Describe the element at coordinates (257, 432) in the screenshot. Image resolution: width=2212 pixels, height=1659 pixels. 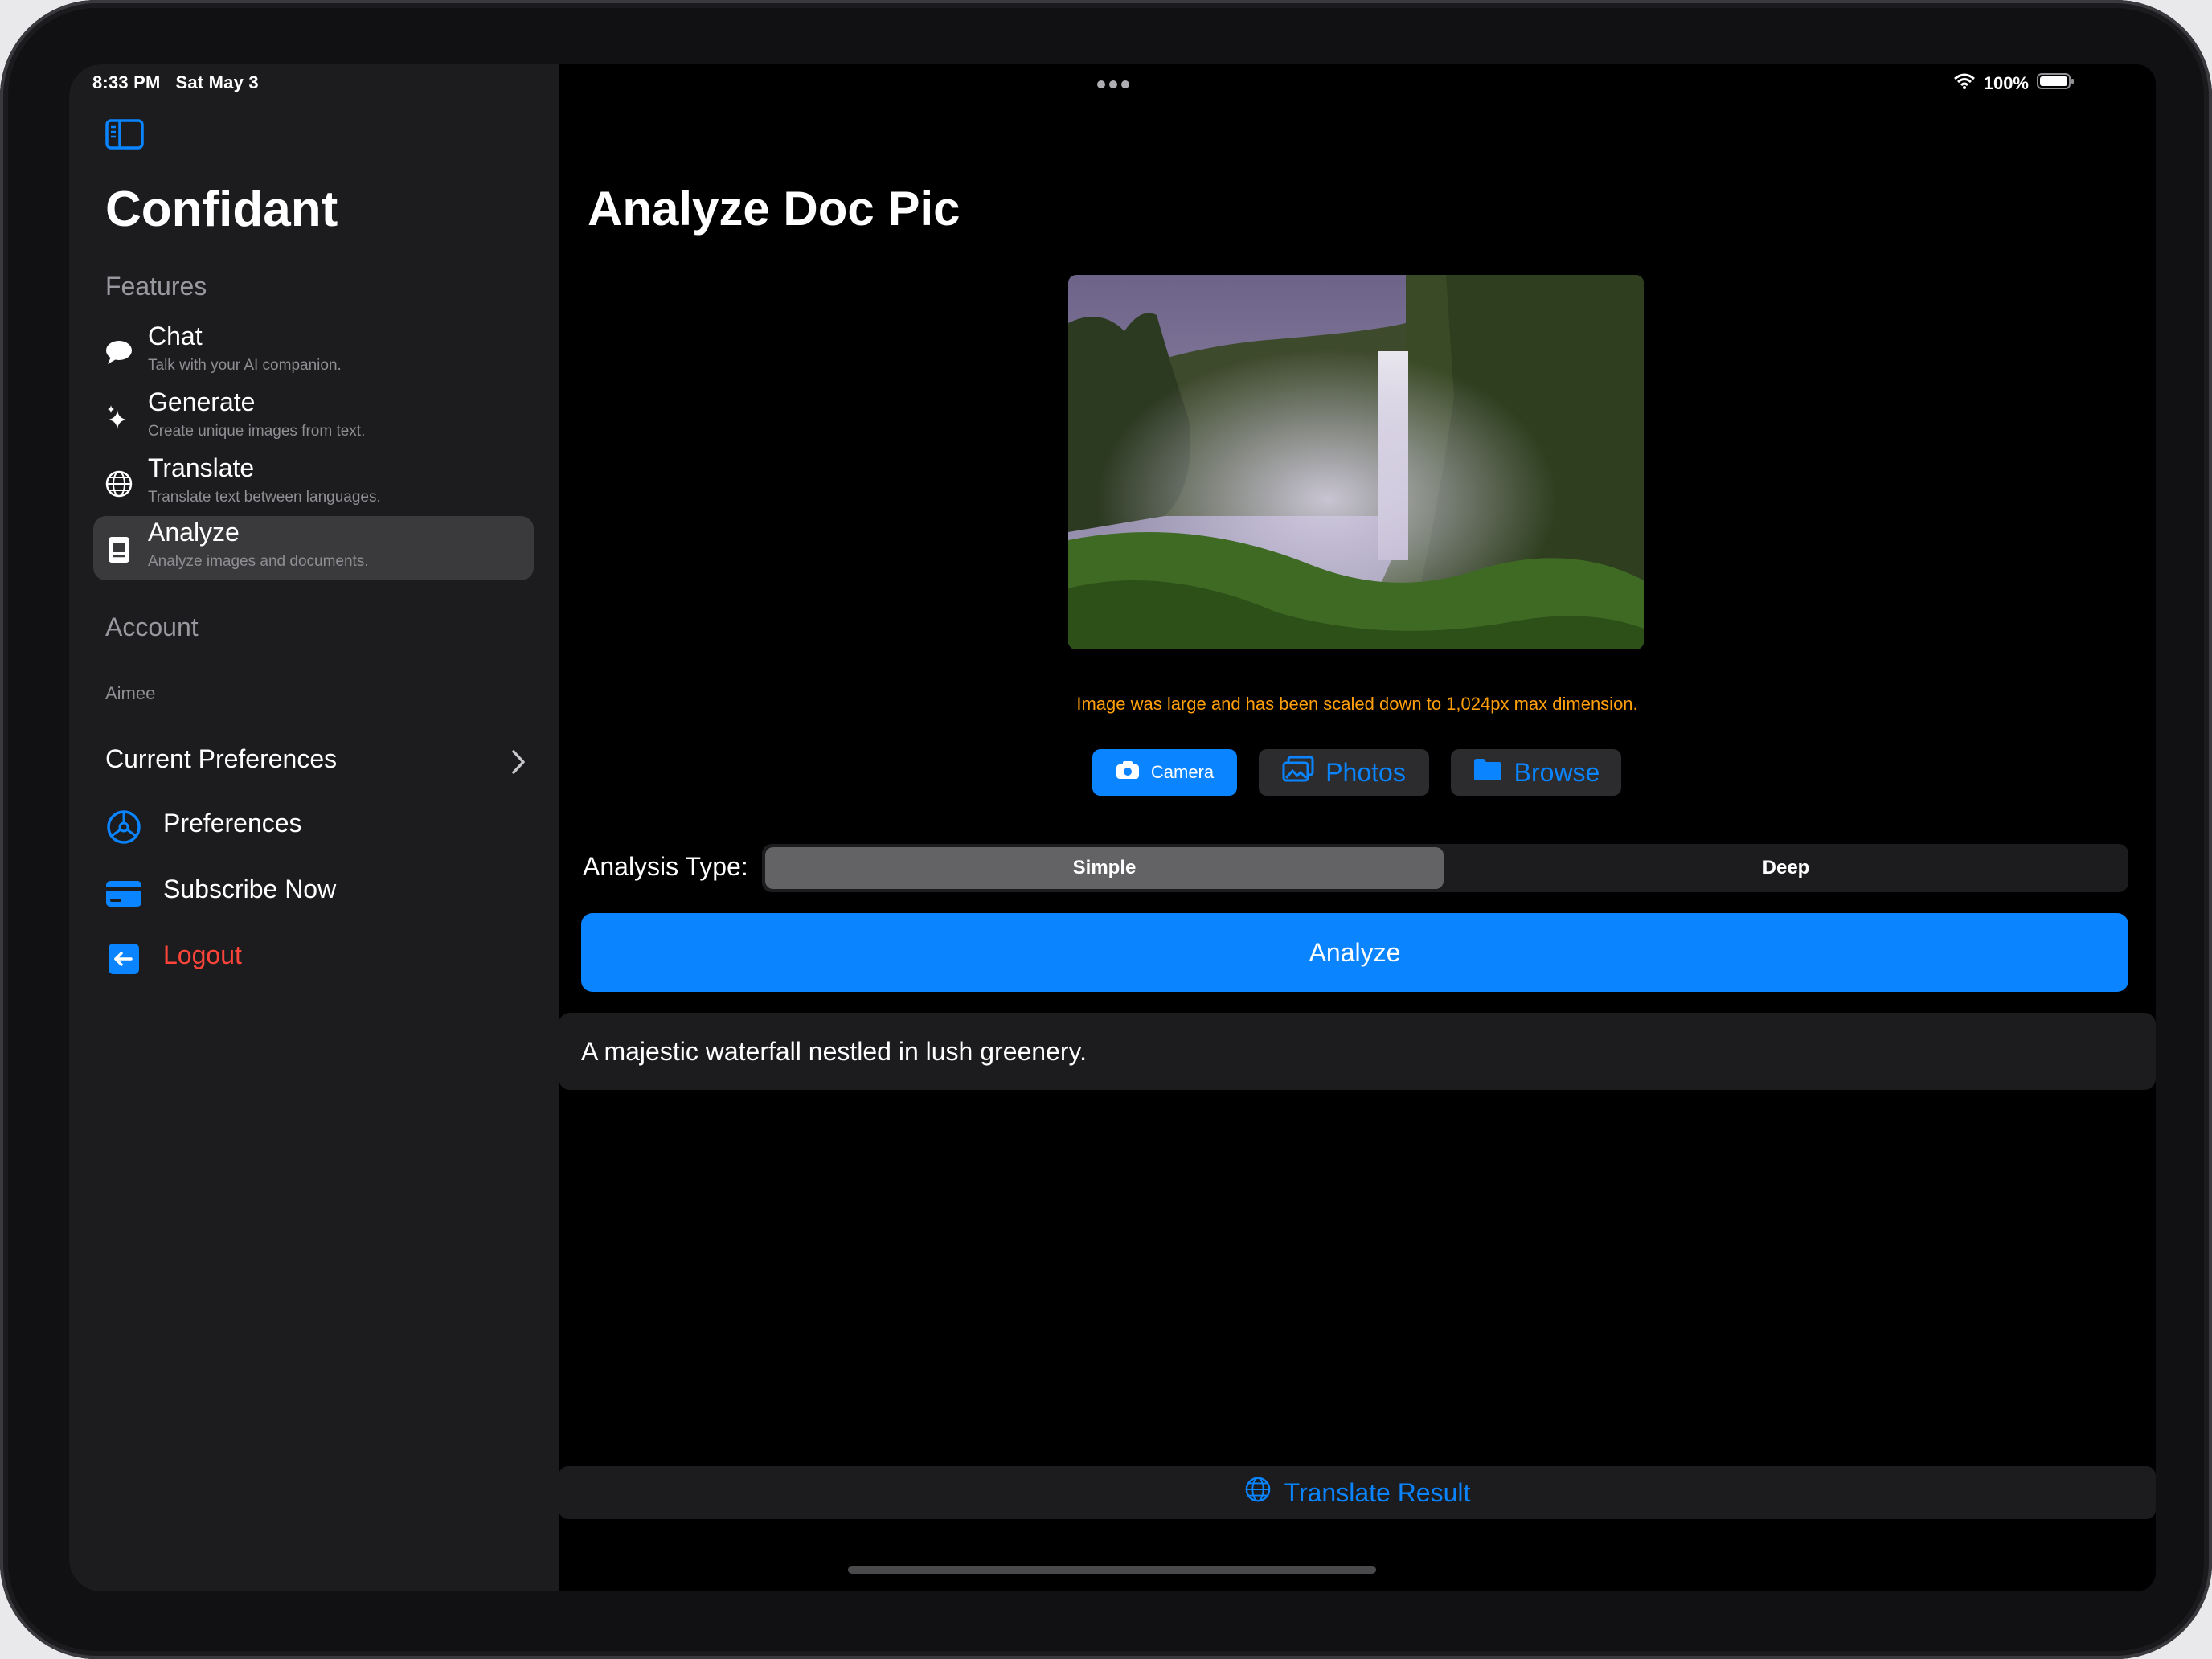
I see `sidebar-item-subtitle: Create unique images from text.` at that location.